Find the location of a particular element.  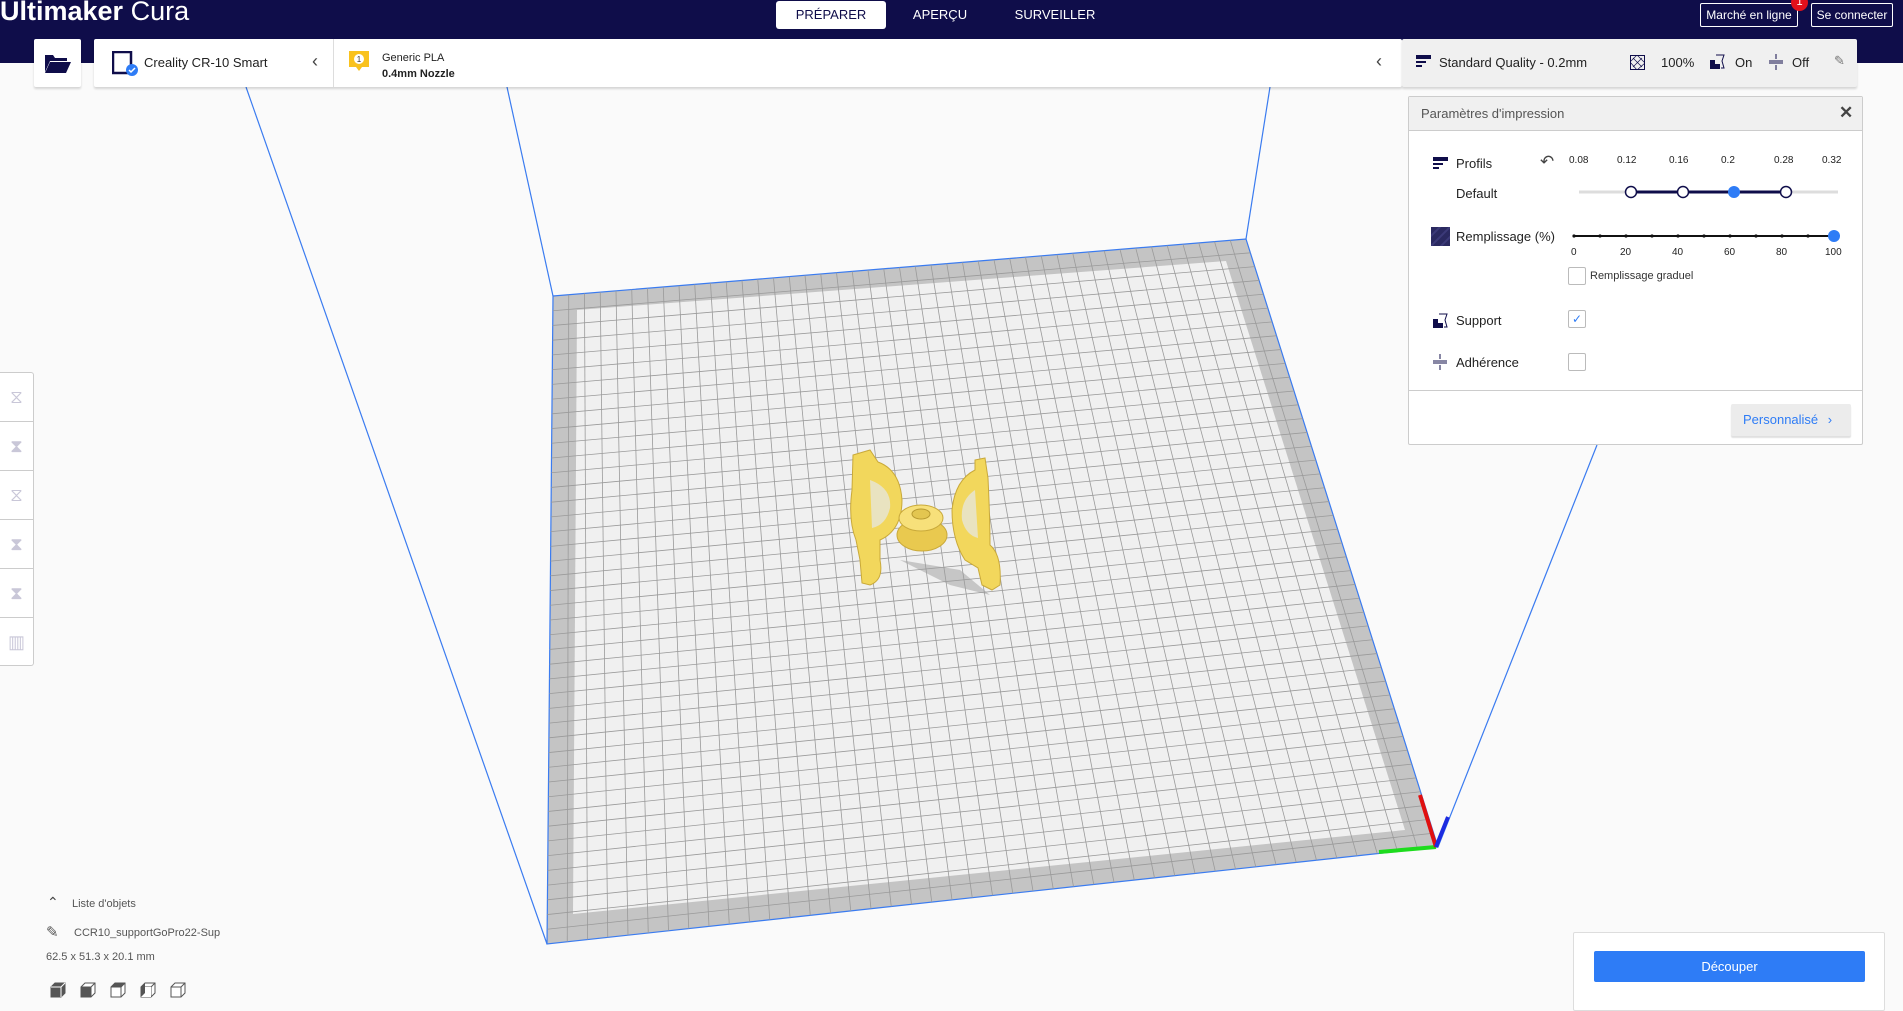

layer-height-label: 0.32 is located at coordinates (1832, 160).